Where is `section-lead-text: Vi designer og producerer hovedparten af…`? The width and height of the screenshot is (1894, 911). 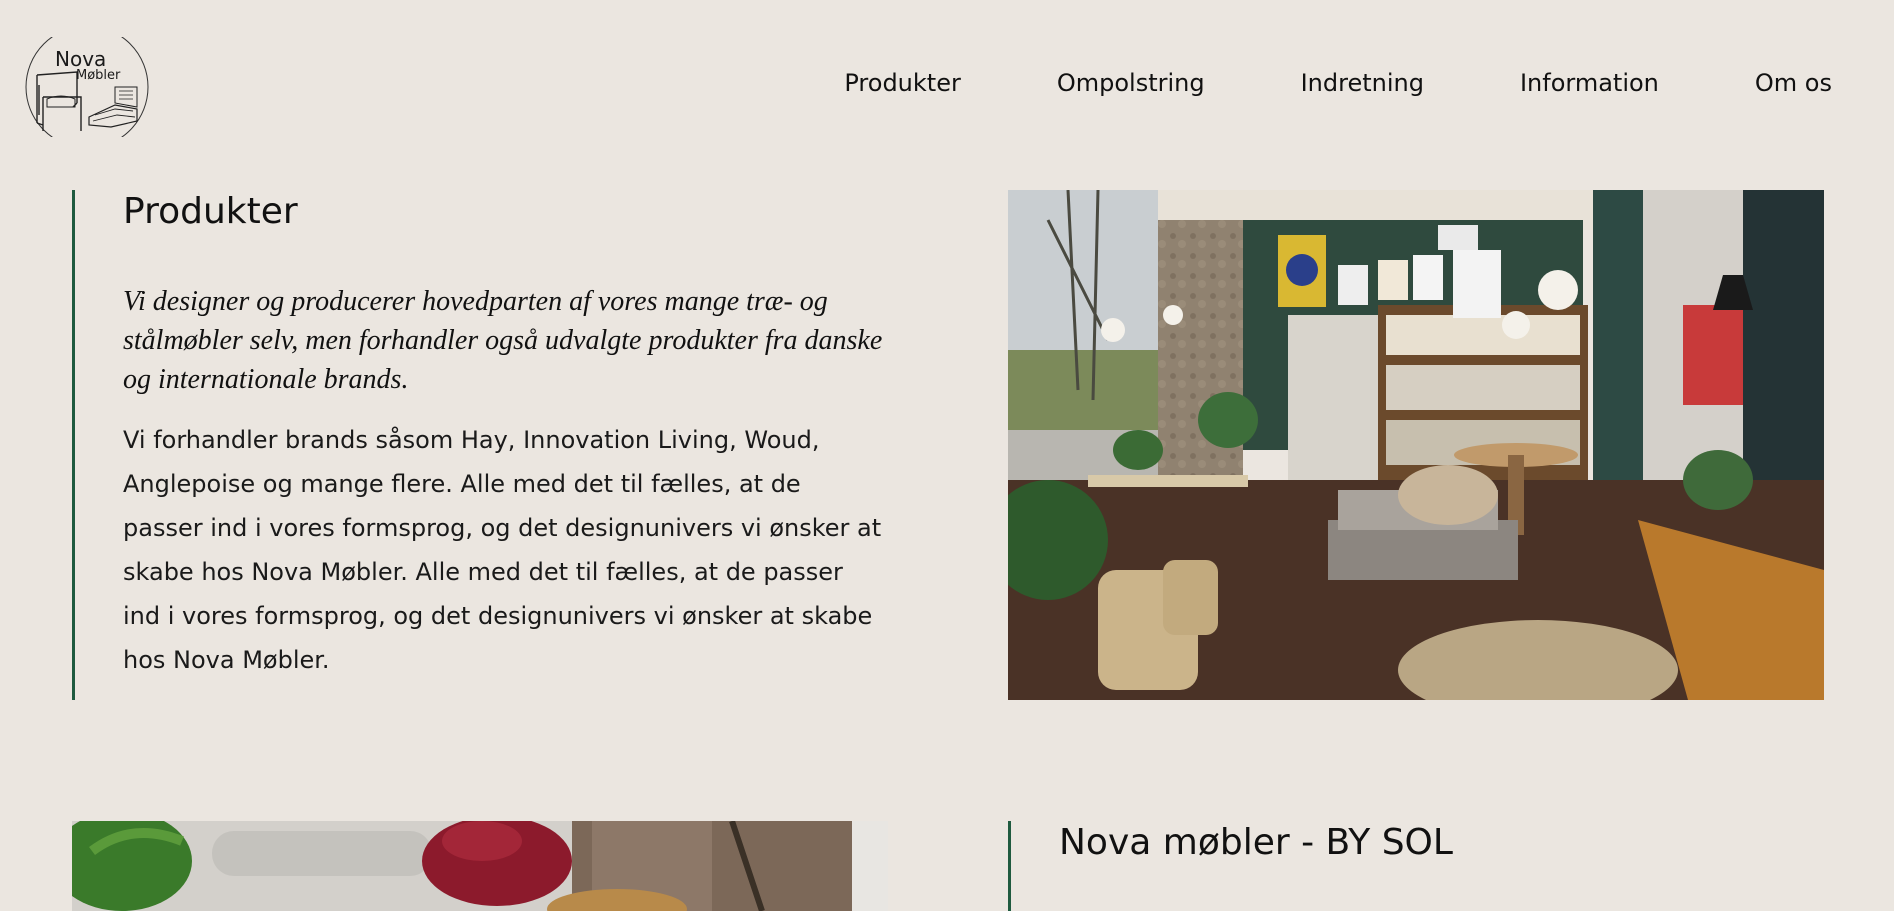
section-lead-text: Vi designer og producerer hovedparten af… is located at coordinates (503, 340).